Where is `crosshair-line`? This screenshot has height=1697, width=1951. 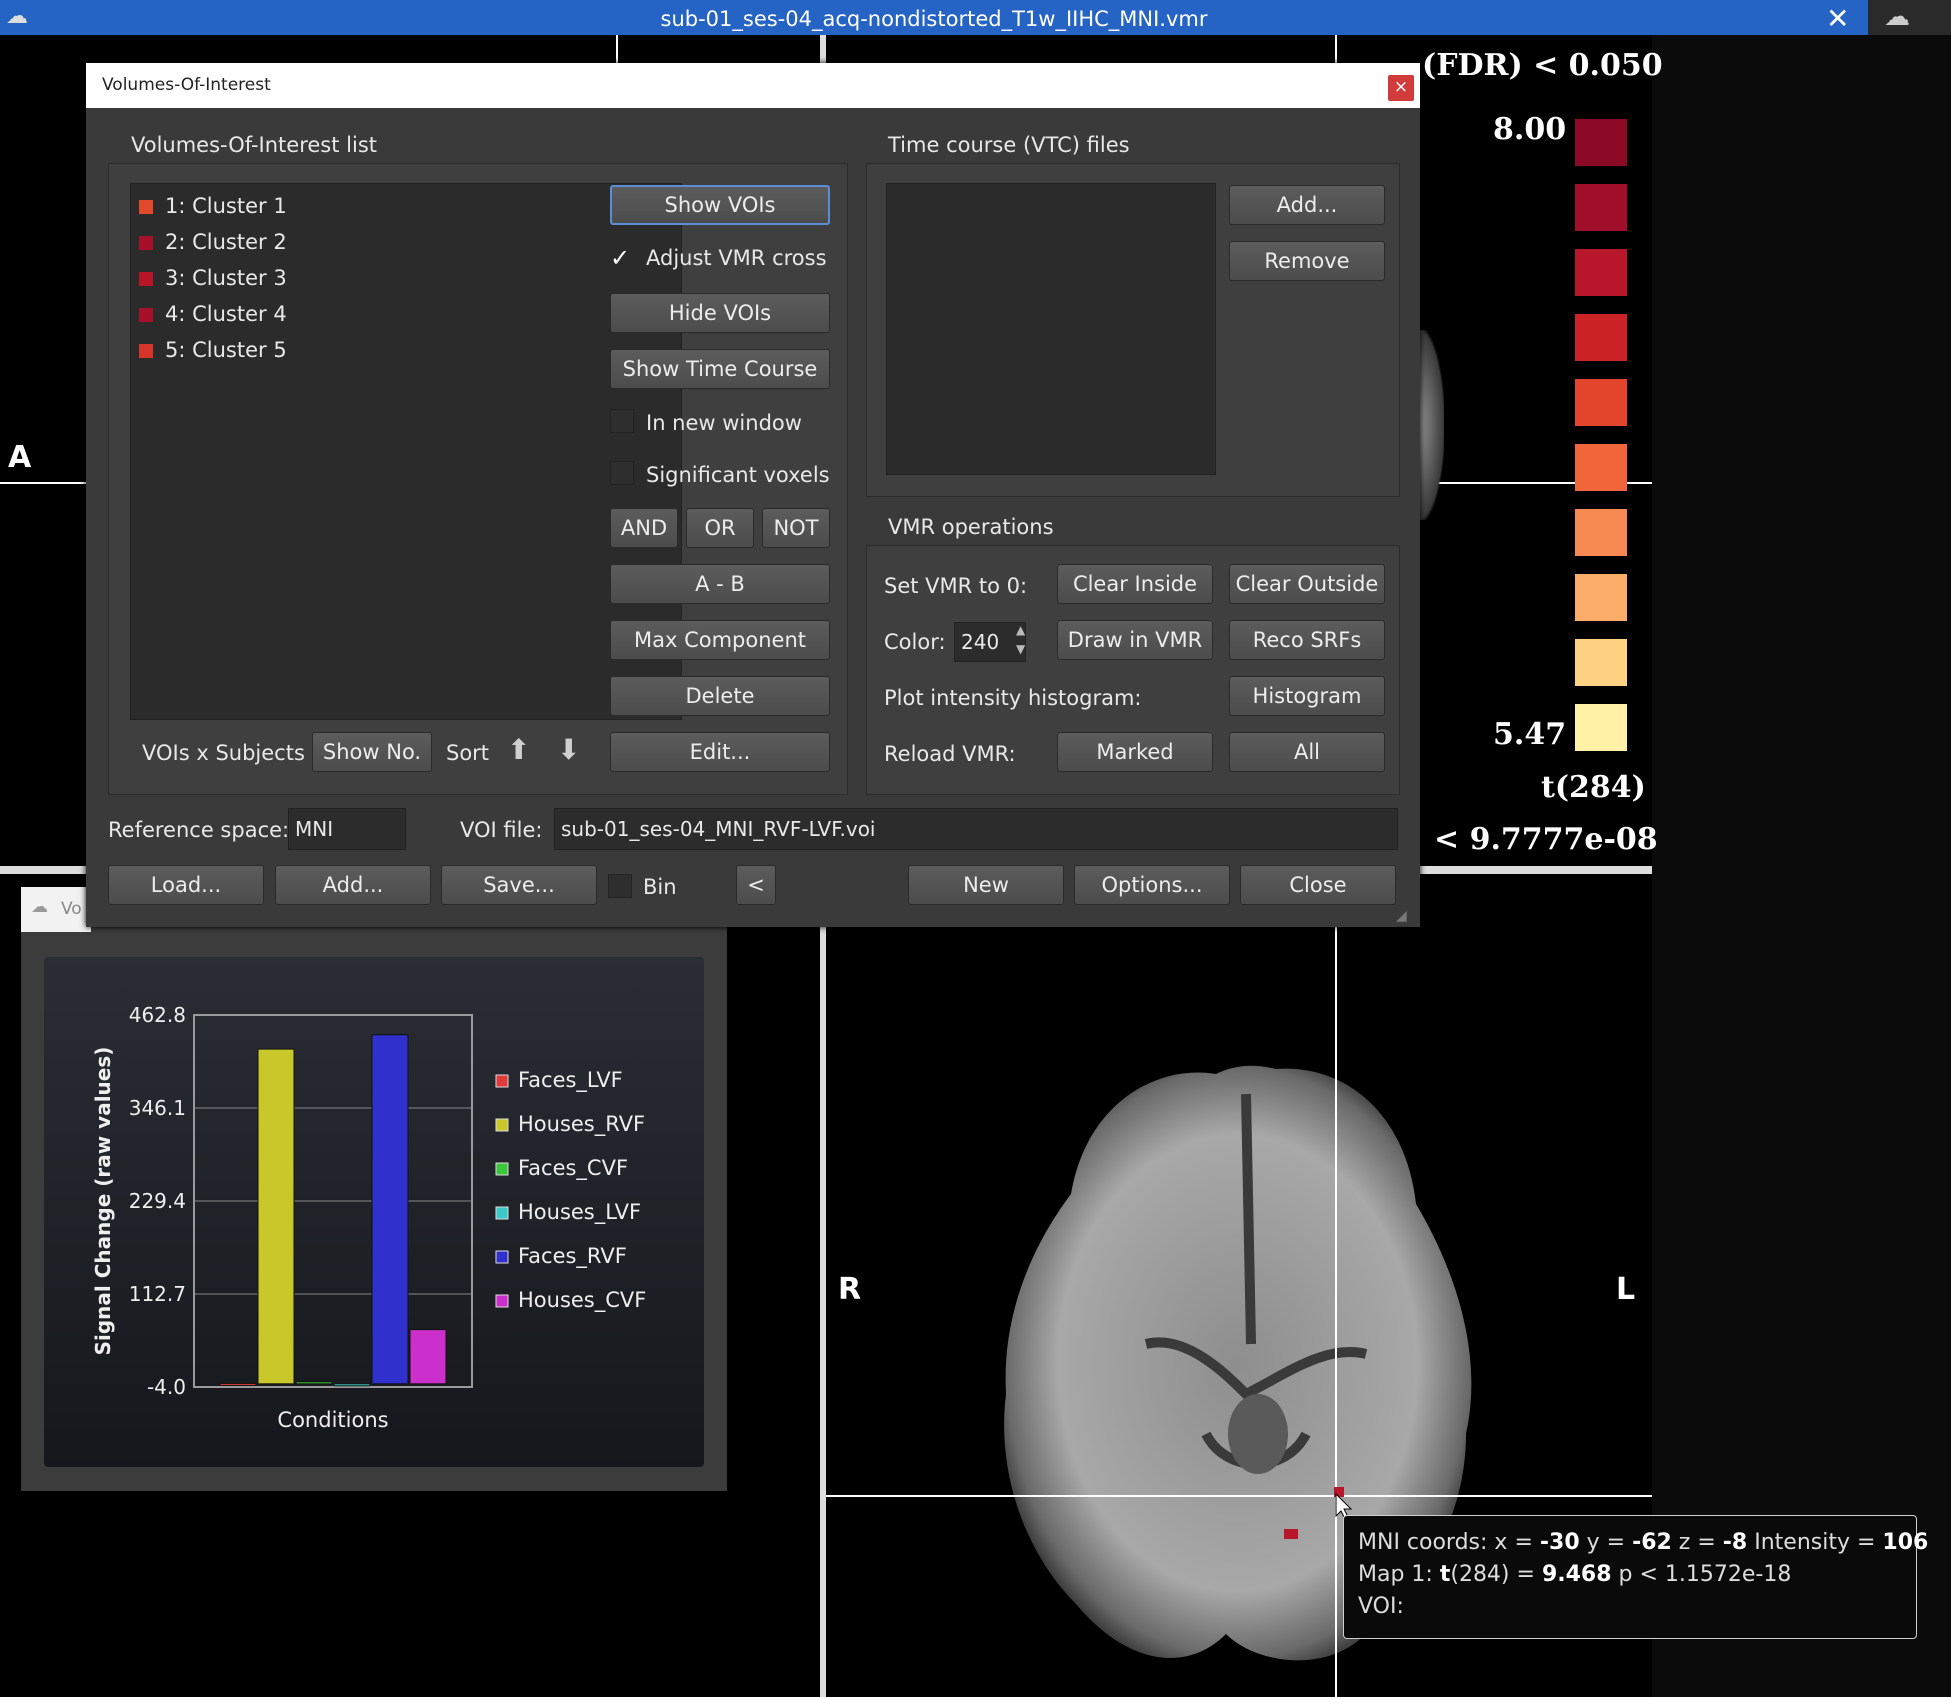 crosshair-line is located at coordinates (1336, 50).